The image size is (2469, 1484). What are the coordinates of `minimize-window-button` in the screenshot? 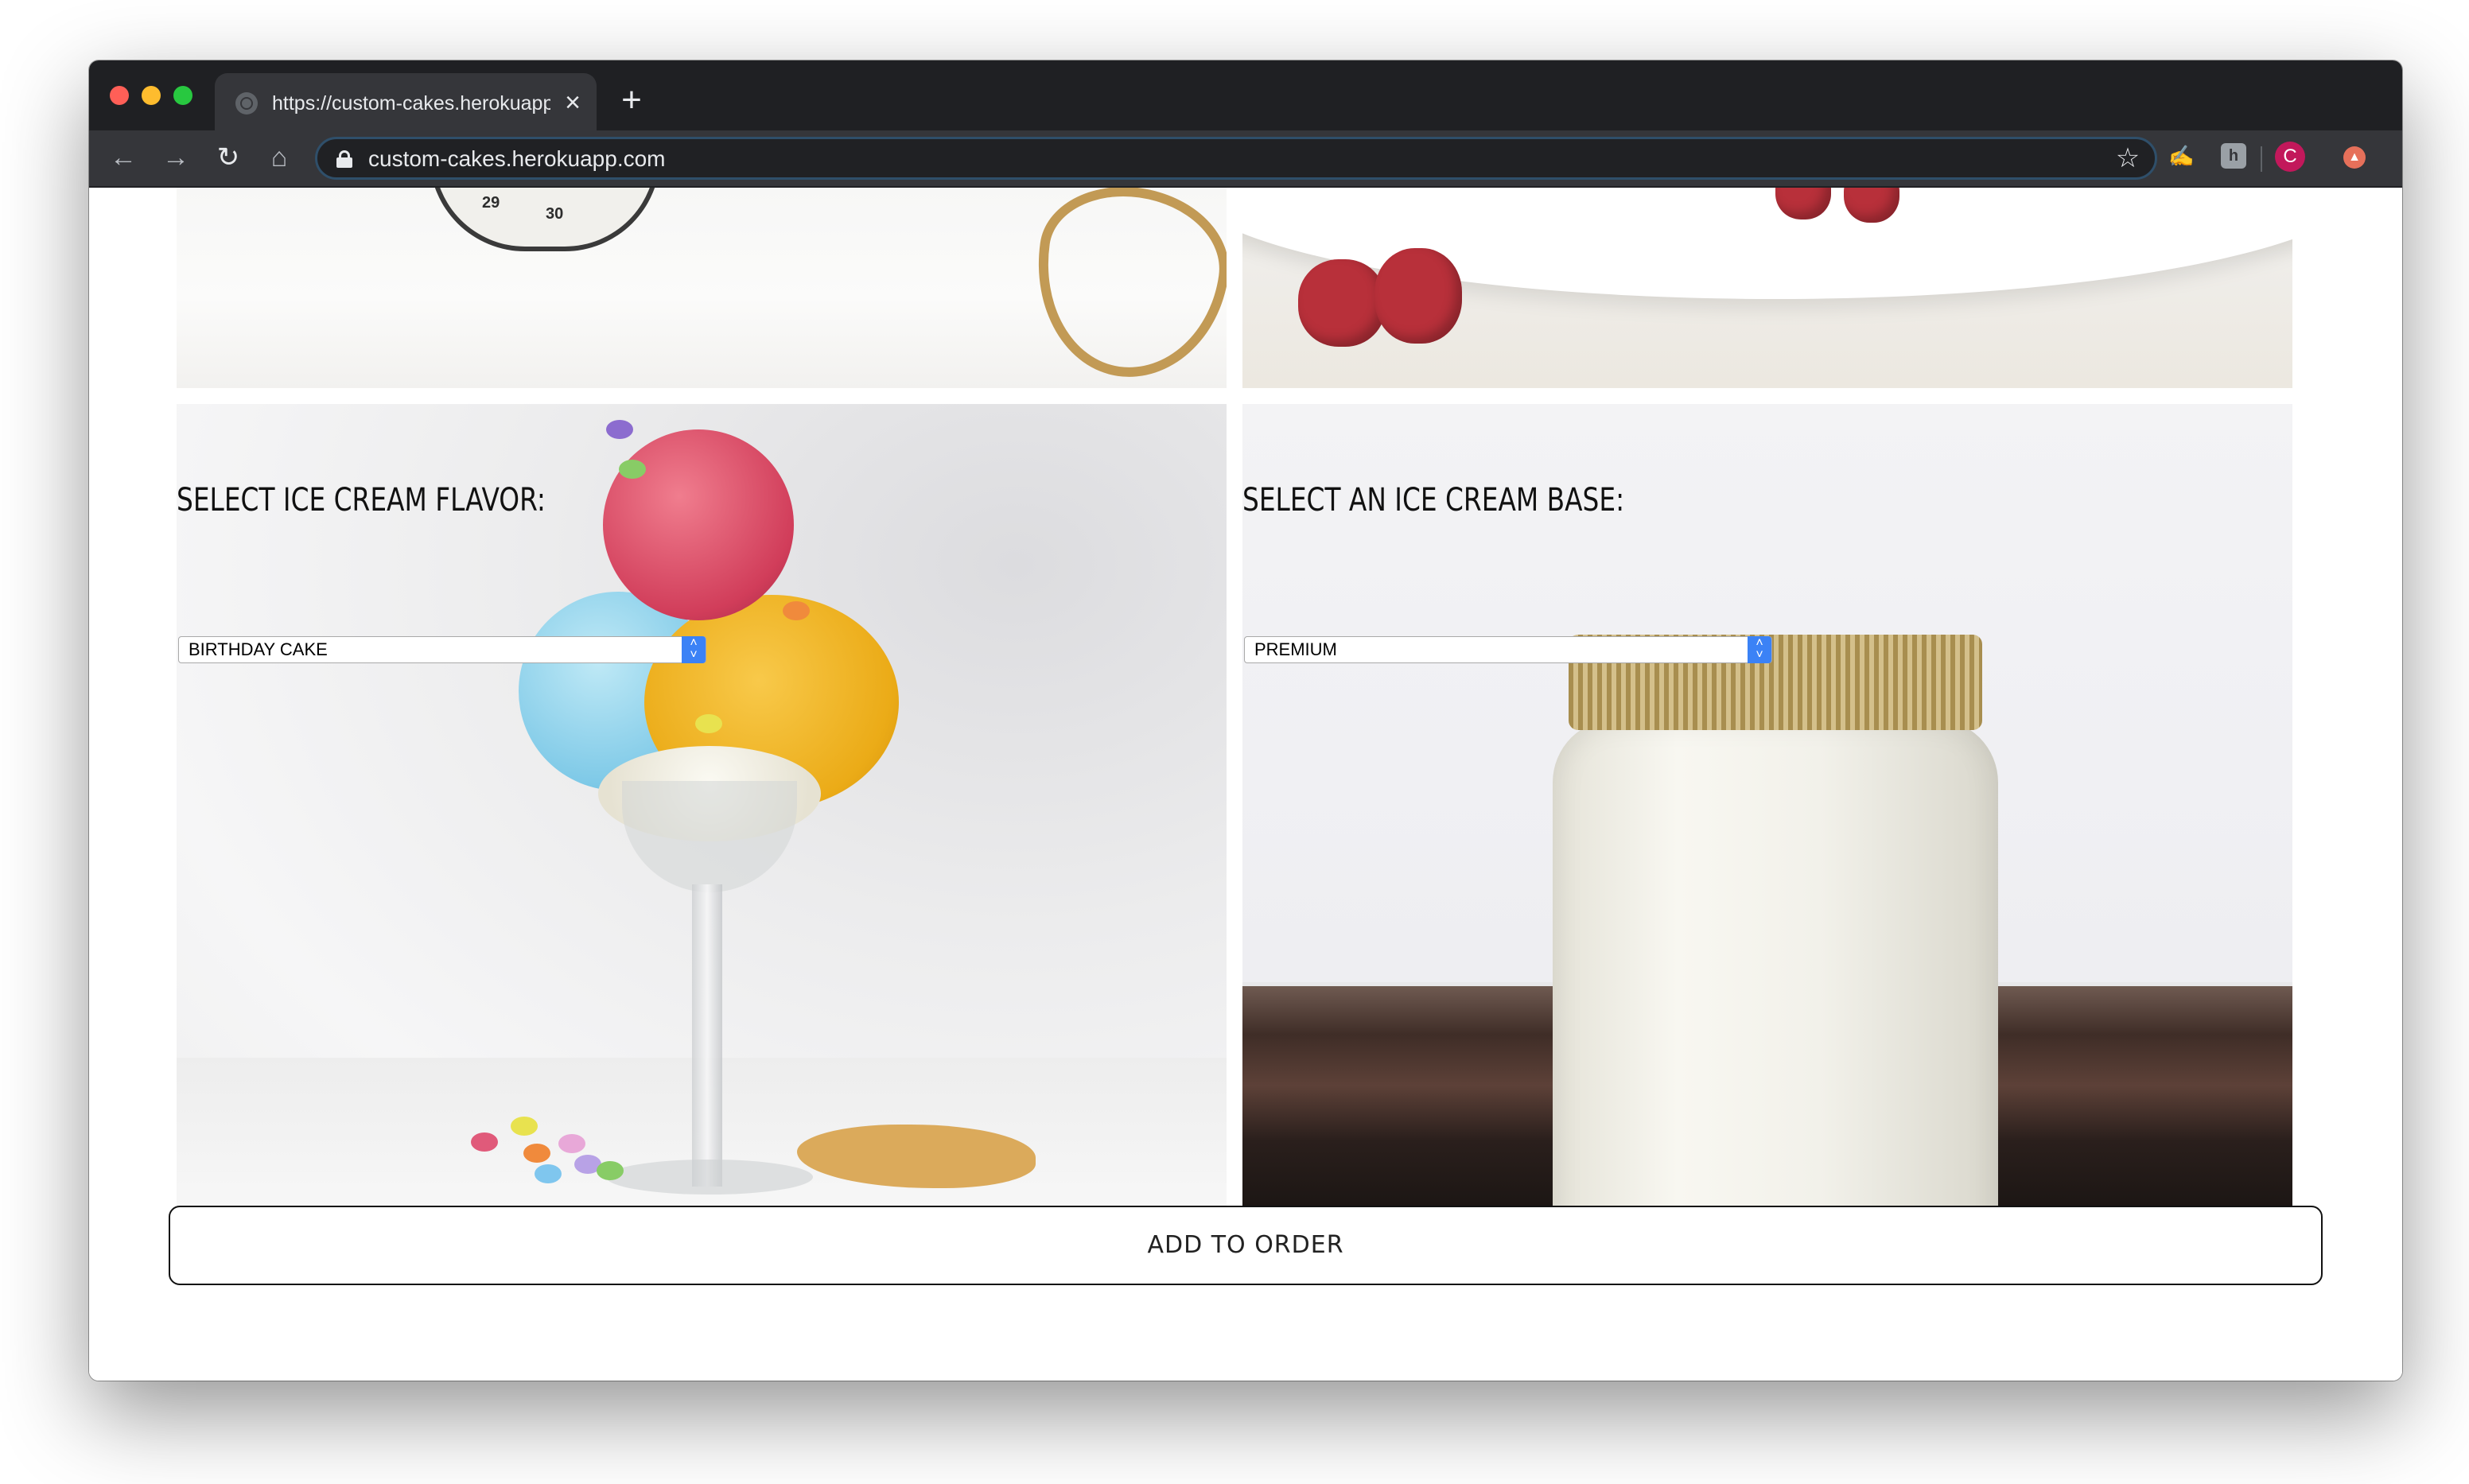 It's located at (151, 95).